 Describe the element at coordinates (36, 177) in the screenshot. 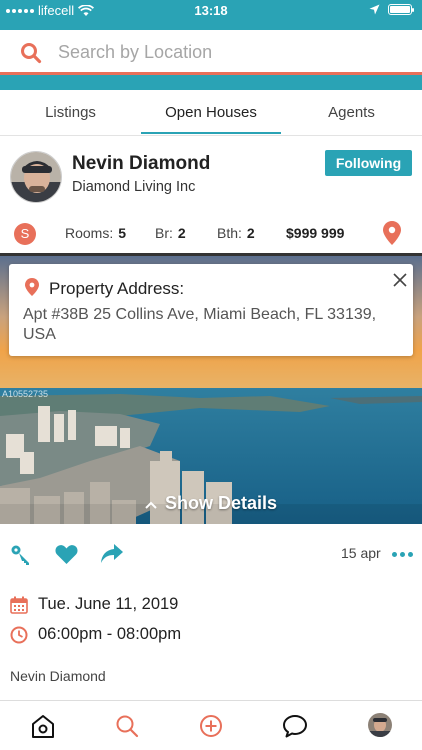

I see `avatar` at that location.